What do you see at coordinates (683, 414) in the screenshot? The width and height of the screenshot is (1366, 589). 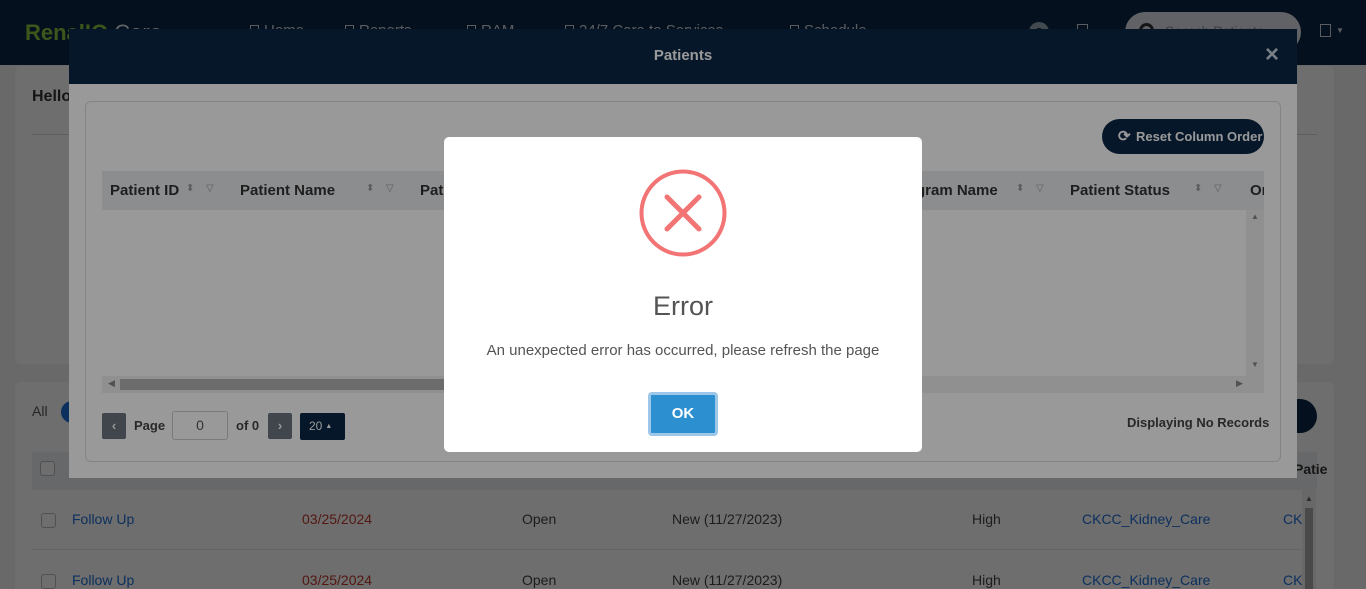 I see `ok-button: OK` at bounding box center [683, 414].